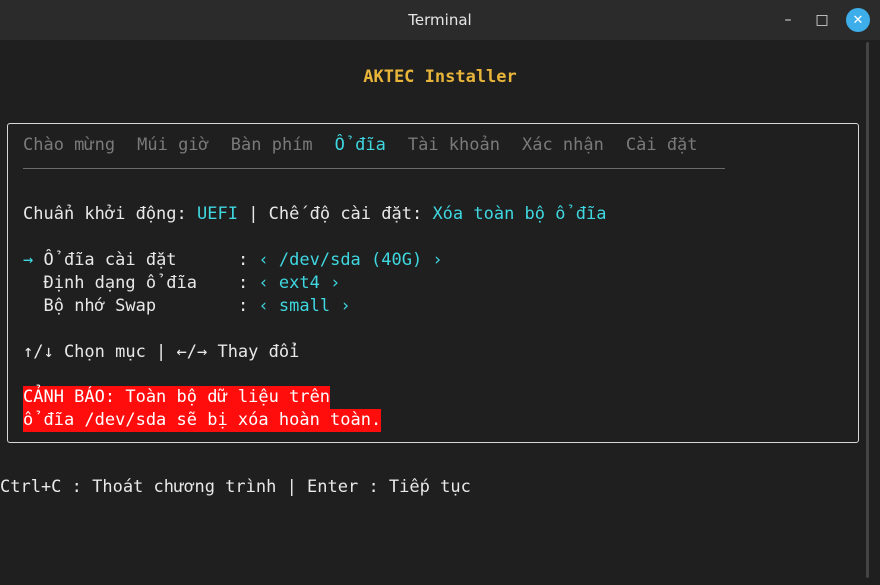 This screenshot has width=880, height=585. I want to click on warning-line-2: ổ đĩa /dev/sda sẽ bị xóa hoàn toàn., so click(202, 420).